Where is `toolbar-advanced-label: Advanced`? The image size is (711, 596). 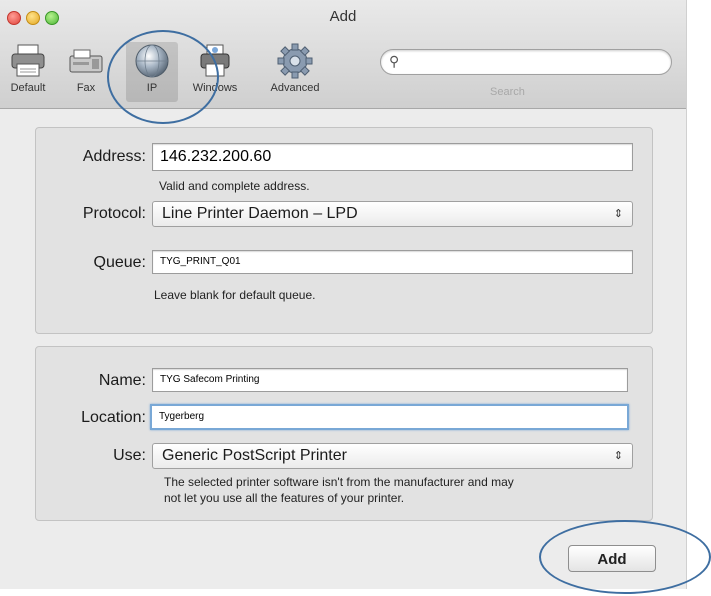
toolbar-advanced-label: Advanced is located at coordinates (295, 88).